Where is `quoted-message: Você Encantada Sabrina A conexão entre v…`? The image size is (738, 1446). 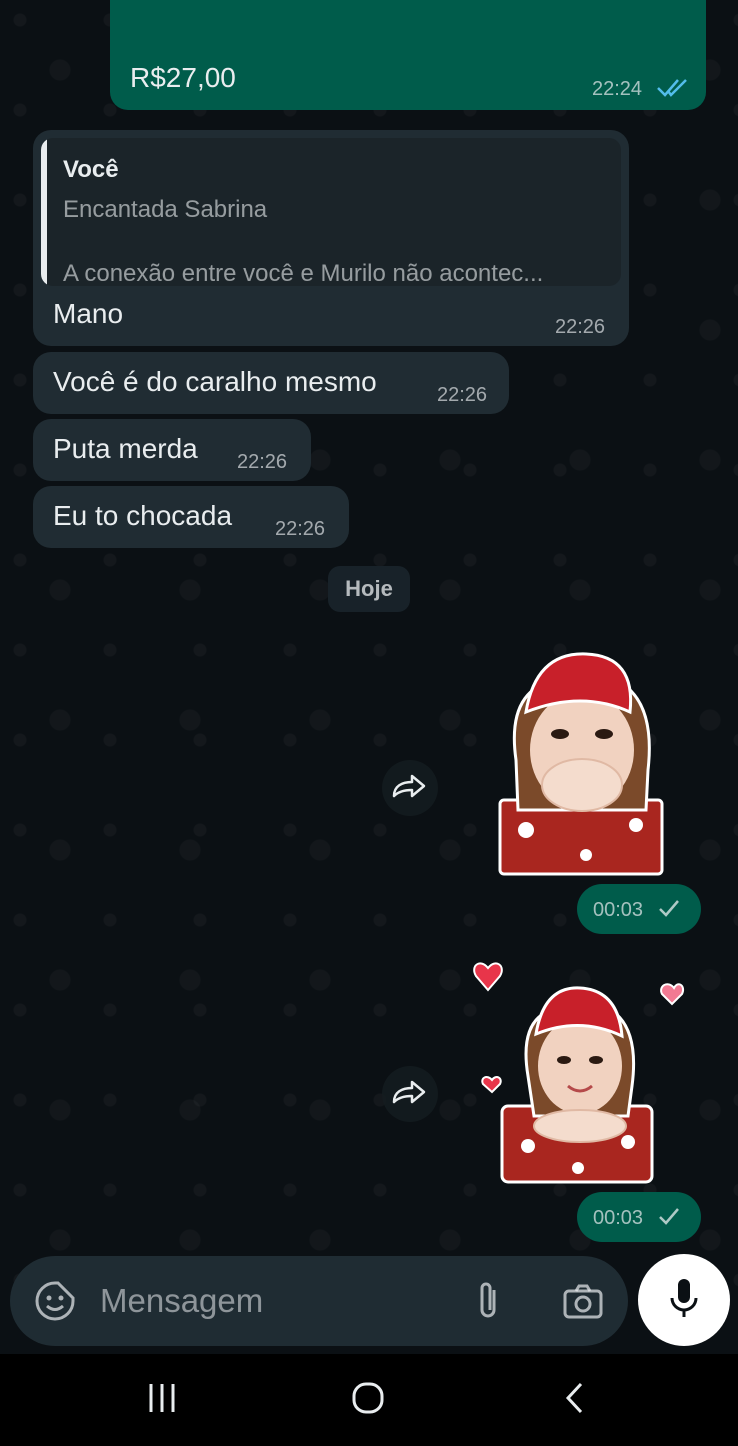
quoted-message: Você Encantada Sabrina A conexão entre v… is located at coordinates (331, 212).